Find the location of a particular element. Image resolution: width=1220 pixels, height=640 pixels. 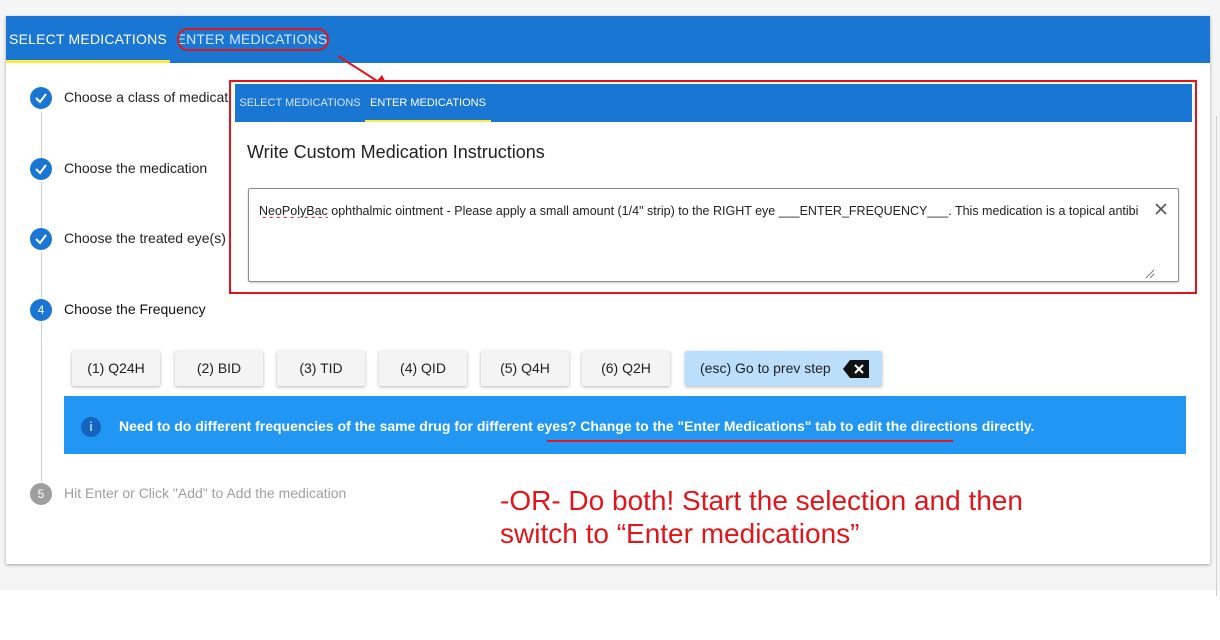

step-number: 5 is located at coordinates (41, 494).